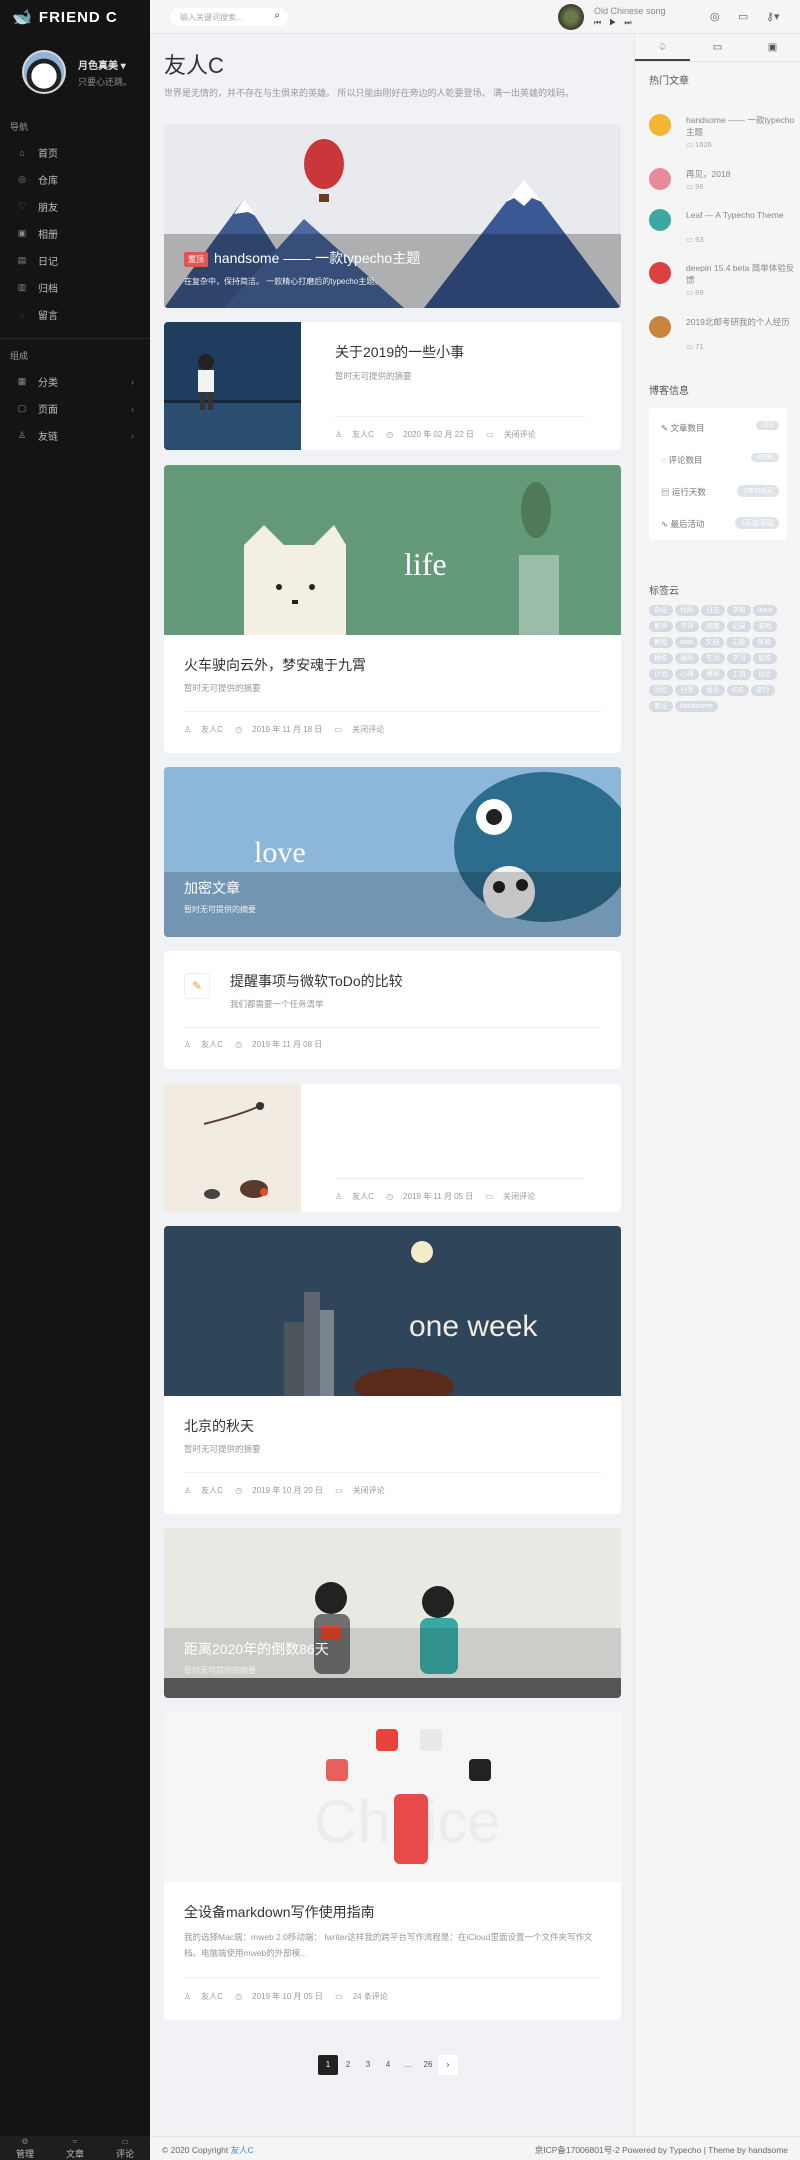 Image resolution: width=800 pixels, height=2160 pixels. I want to click on tag-chip: 文档, so click(712, 642).